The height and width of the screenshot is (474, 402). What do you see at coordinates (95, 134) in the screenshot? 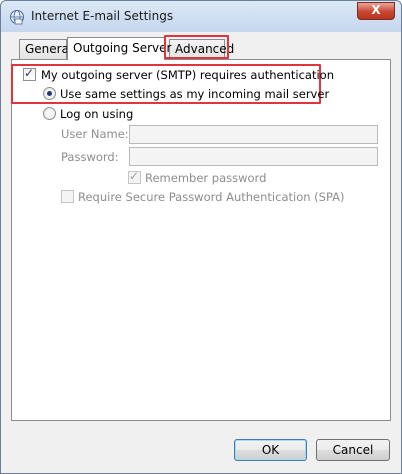
I see `user-name-label: User Name:` at bounding box center [95, 134].